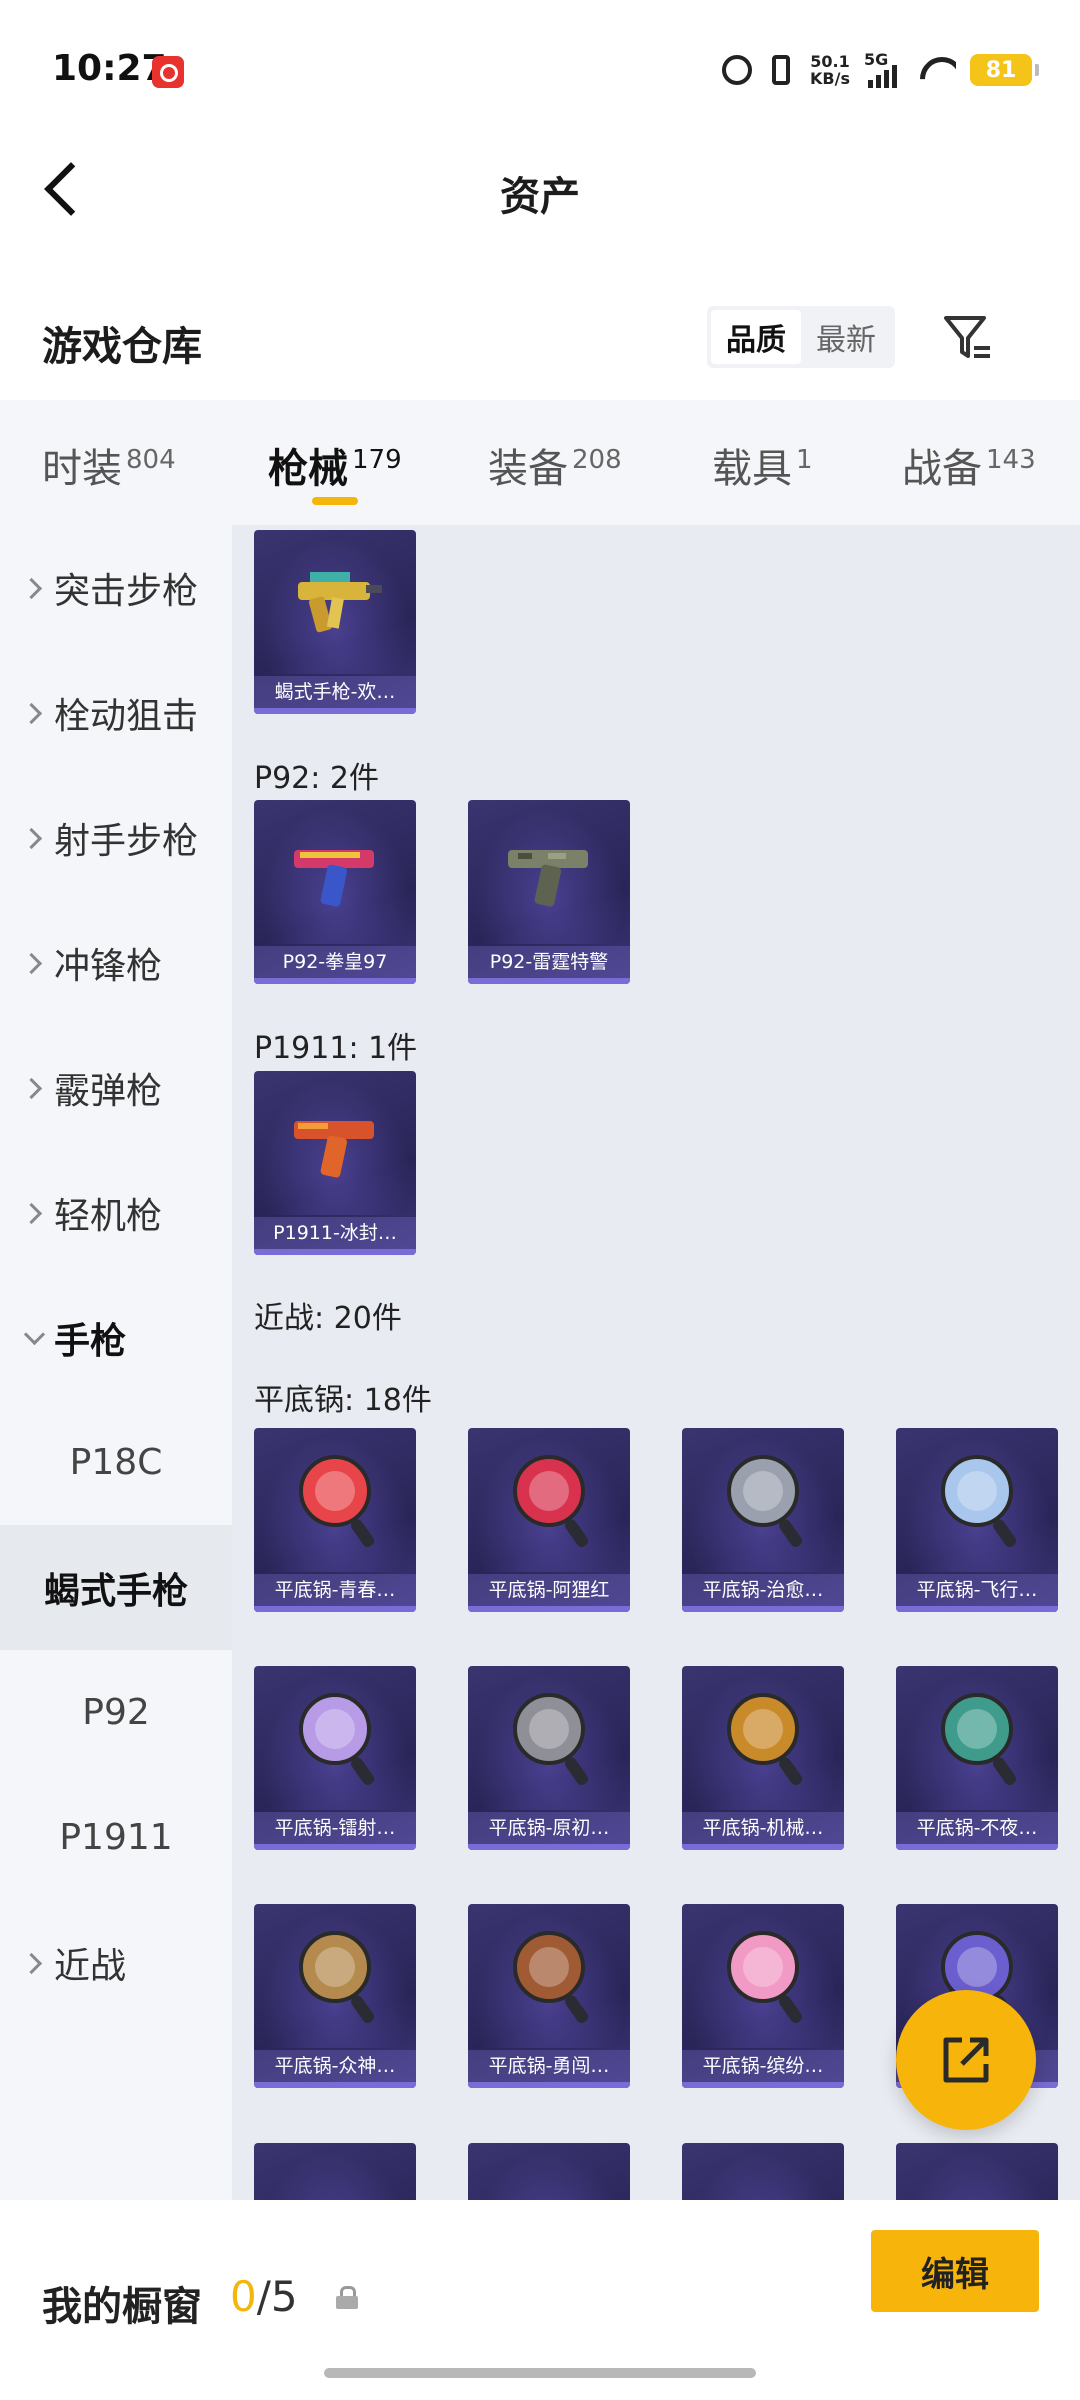 The width and height of the screenshot is (1080, 2400). Describe the element at coordinates (540, 2373) in the screenshot. I see `home-indicator` at that location.